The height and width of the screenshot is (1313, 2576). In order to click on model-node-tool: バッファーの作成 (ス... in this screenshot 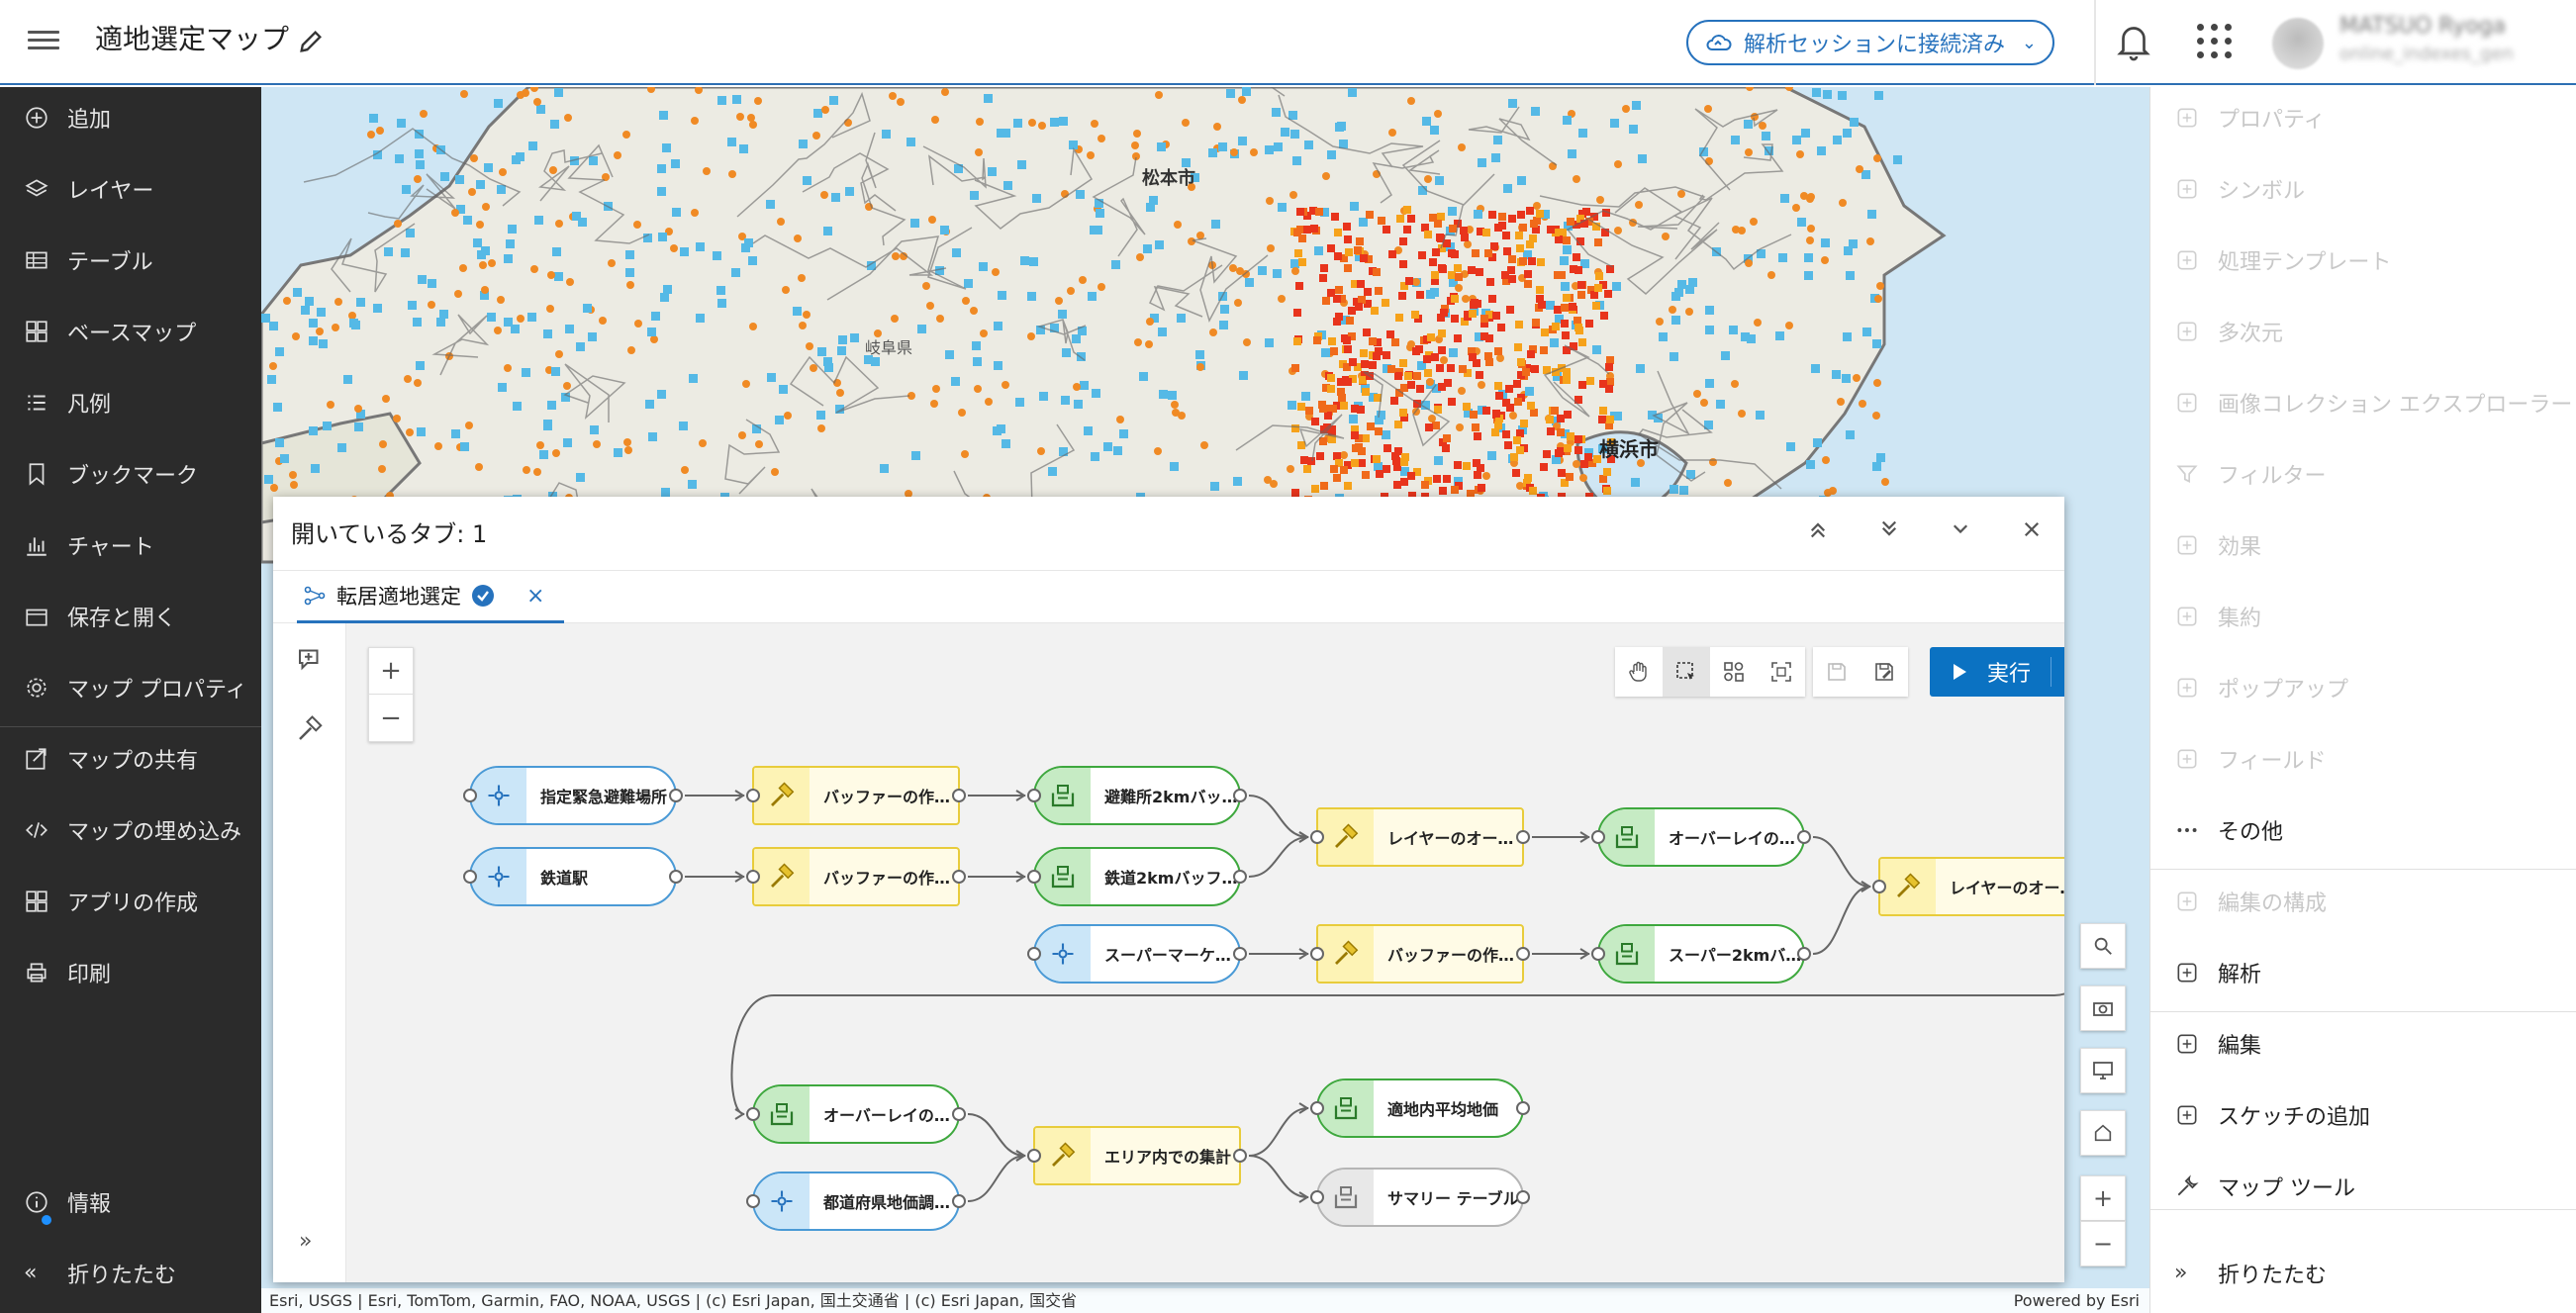, I will do `click(1420, 954)`.